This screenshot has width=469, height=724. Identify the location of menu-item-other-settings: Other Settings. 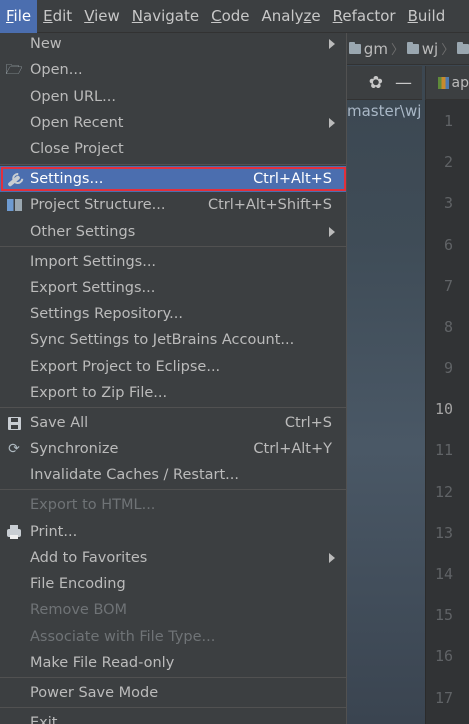
(173, 232).